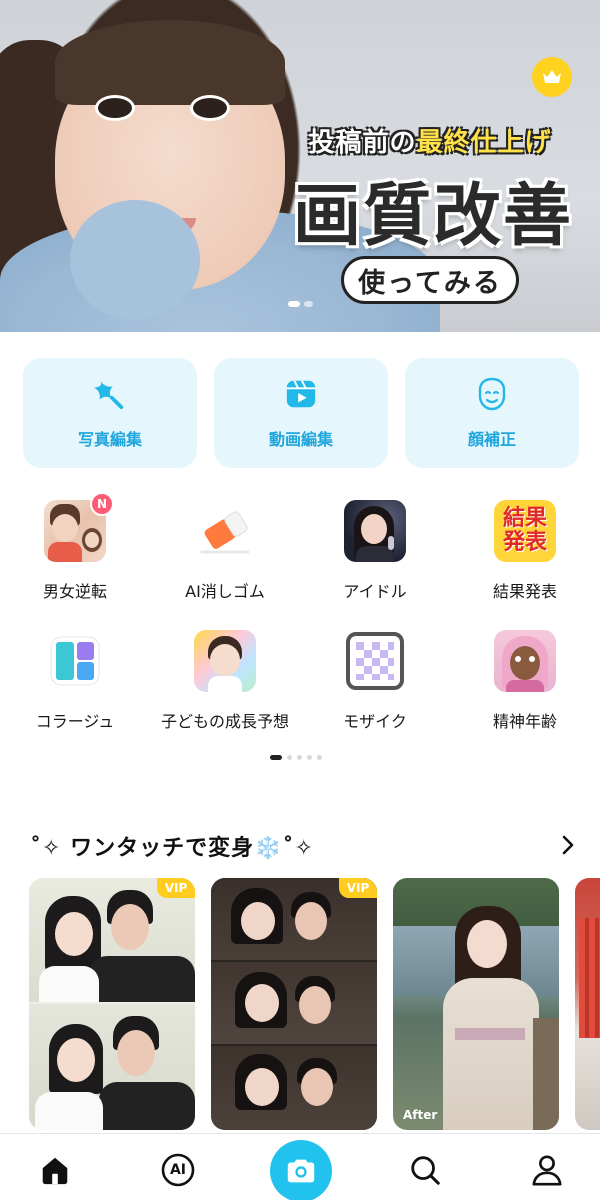 This screenshot has width=600, height=1200. What do you see at coordinates (75, 695) in the screenshot?
I see `tool-collage: コラージュ` at bounding box center [75, 695].